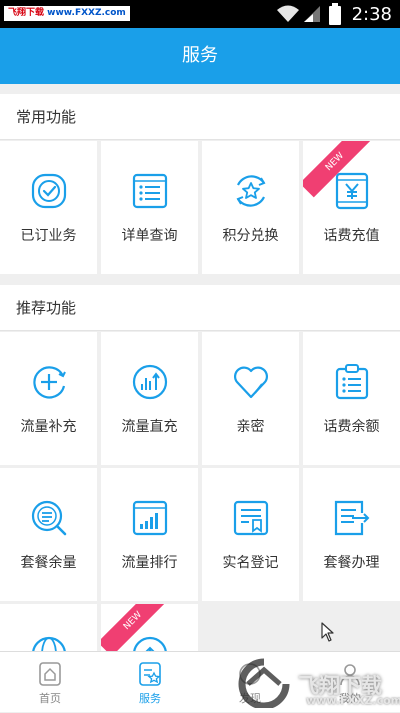 The height and width of the screenshot is (713, 400). What do you see at coordinates (86, 13) in the screenshot?
I see `watermark-url: www.FXXZ.com` at bounding box center [86, 13].